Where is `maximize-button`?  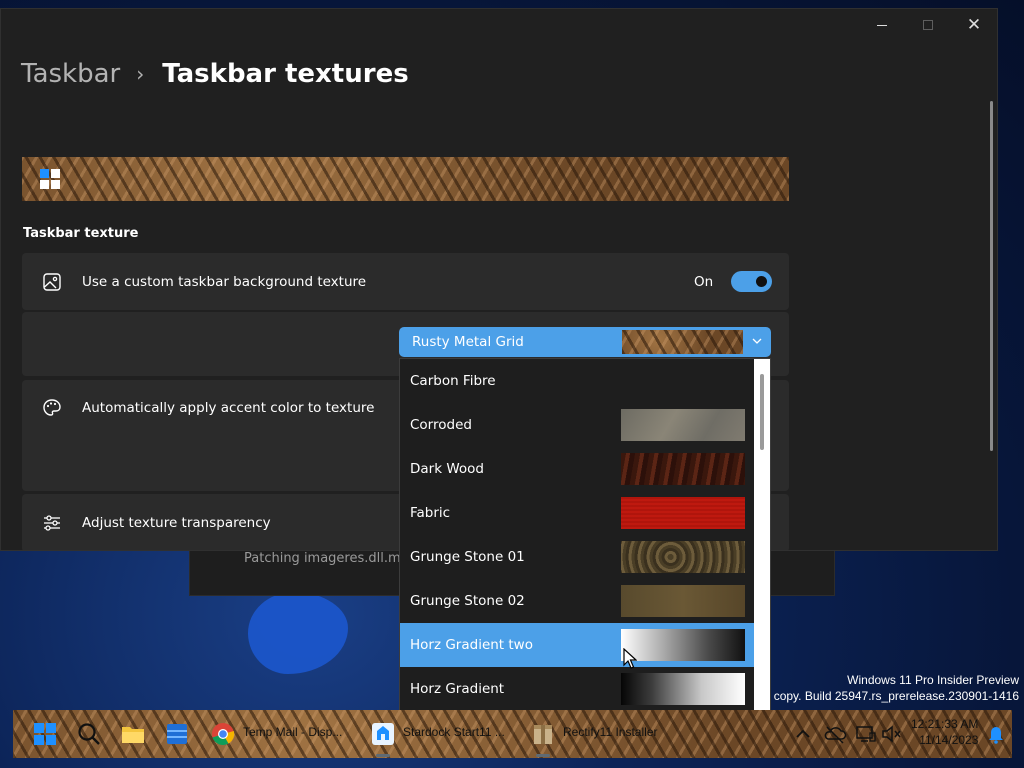 maximize-button is located at coordinates (928, 25).